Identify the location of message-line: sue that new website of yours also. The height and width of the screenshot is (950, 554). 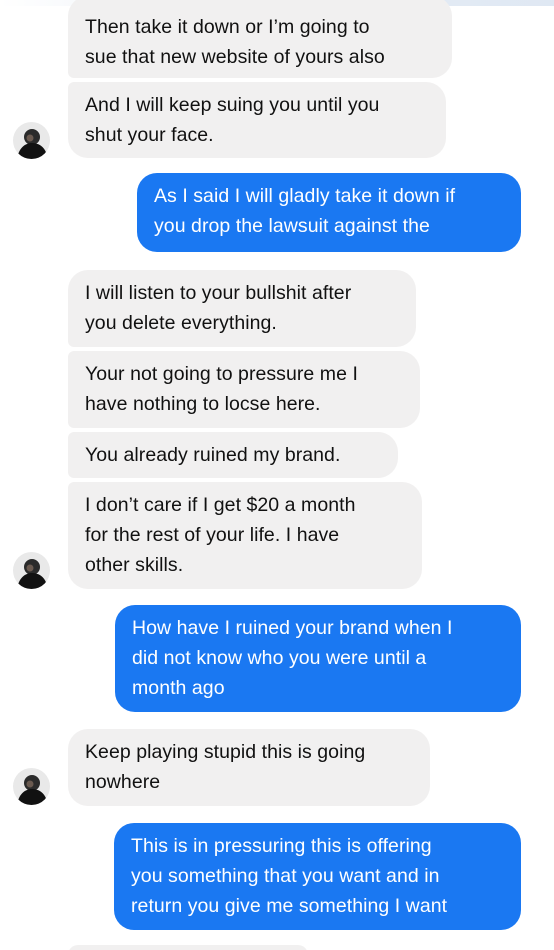
(235, 57).